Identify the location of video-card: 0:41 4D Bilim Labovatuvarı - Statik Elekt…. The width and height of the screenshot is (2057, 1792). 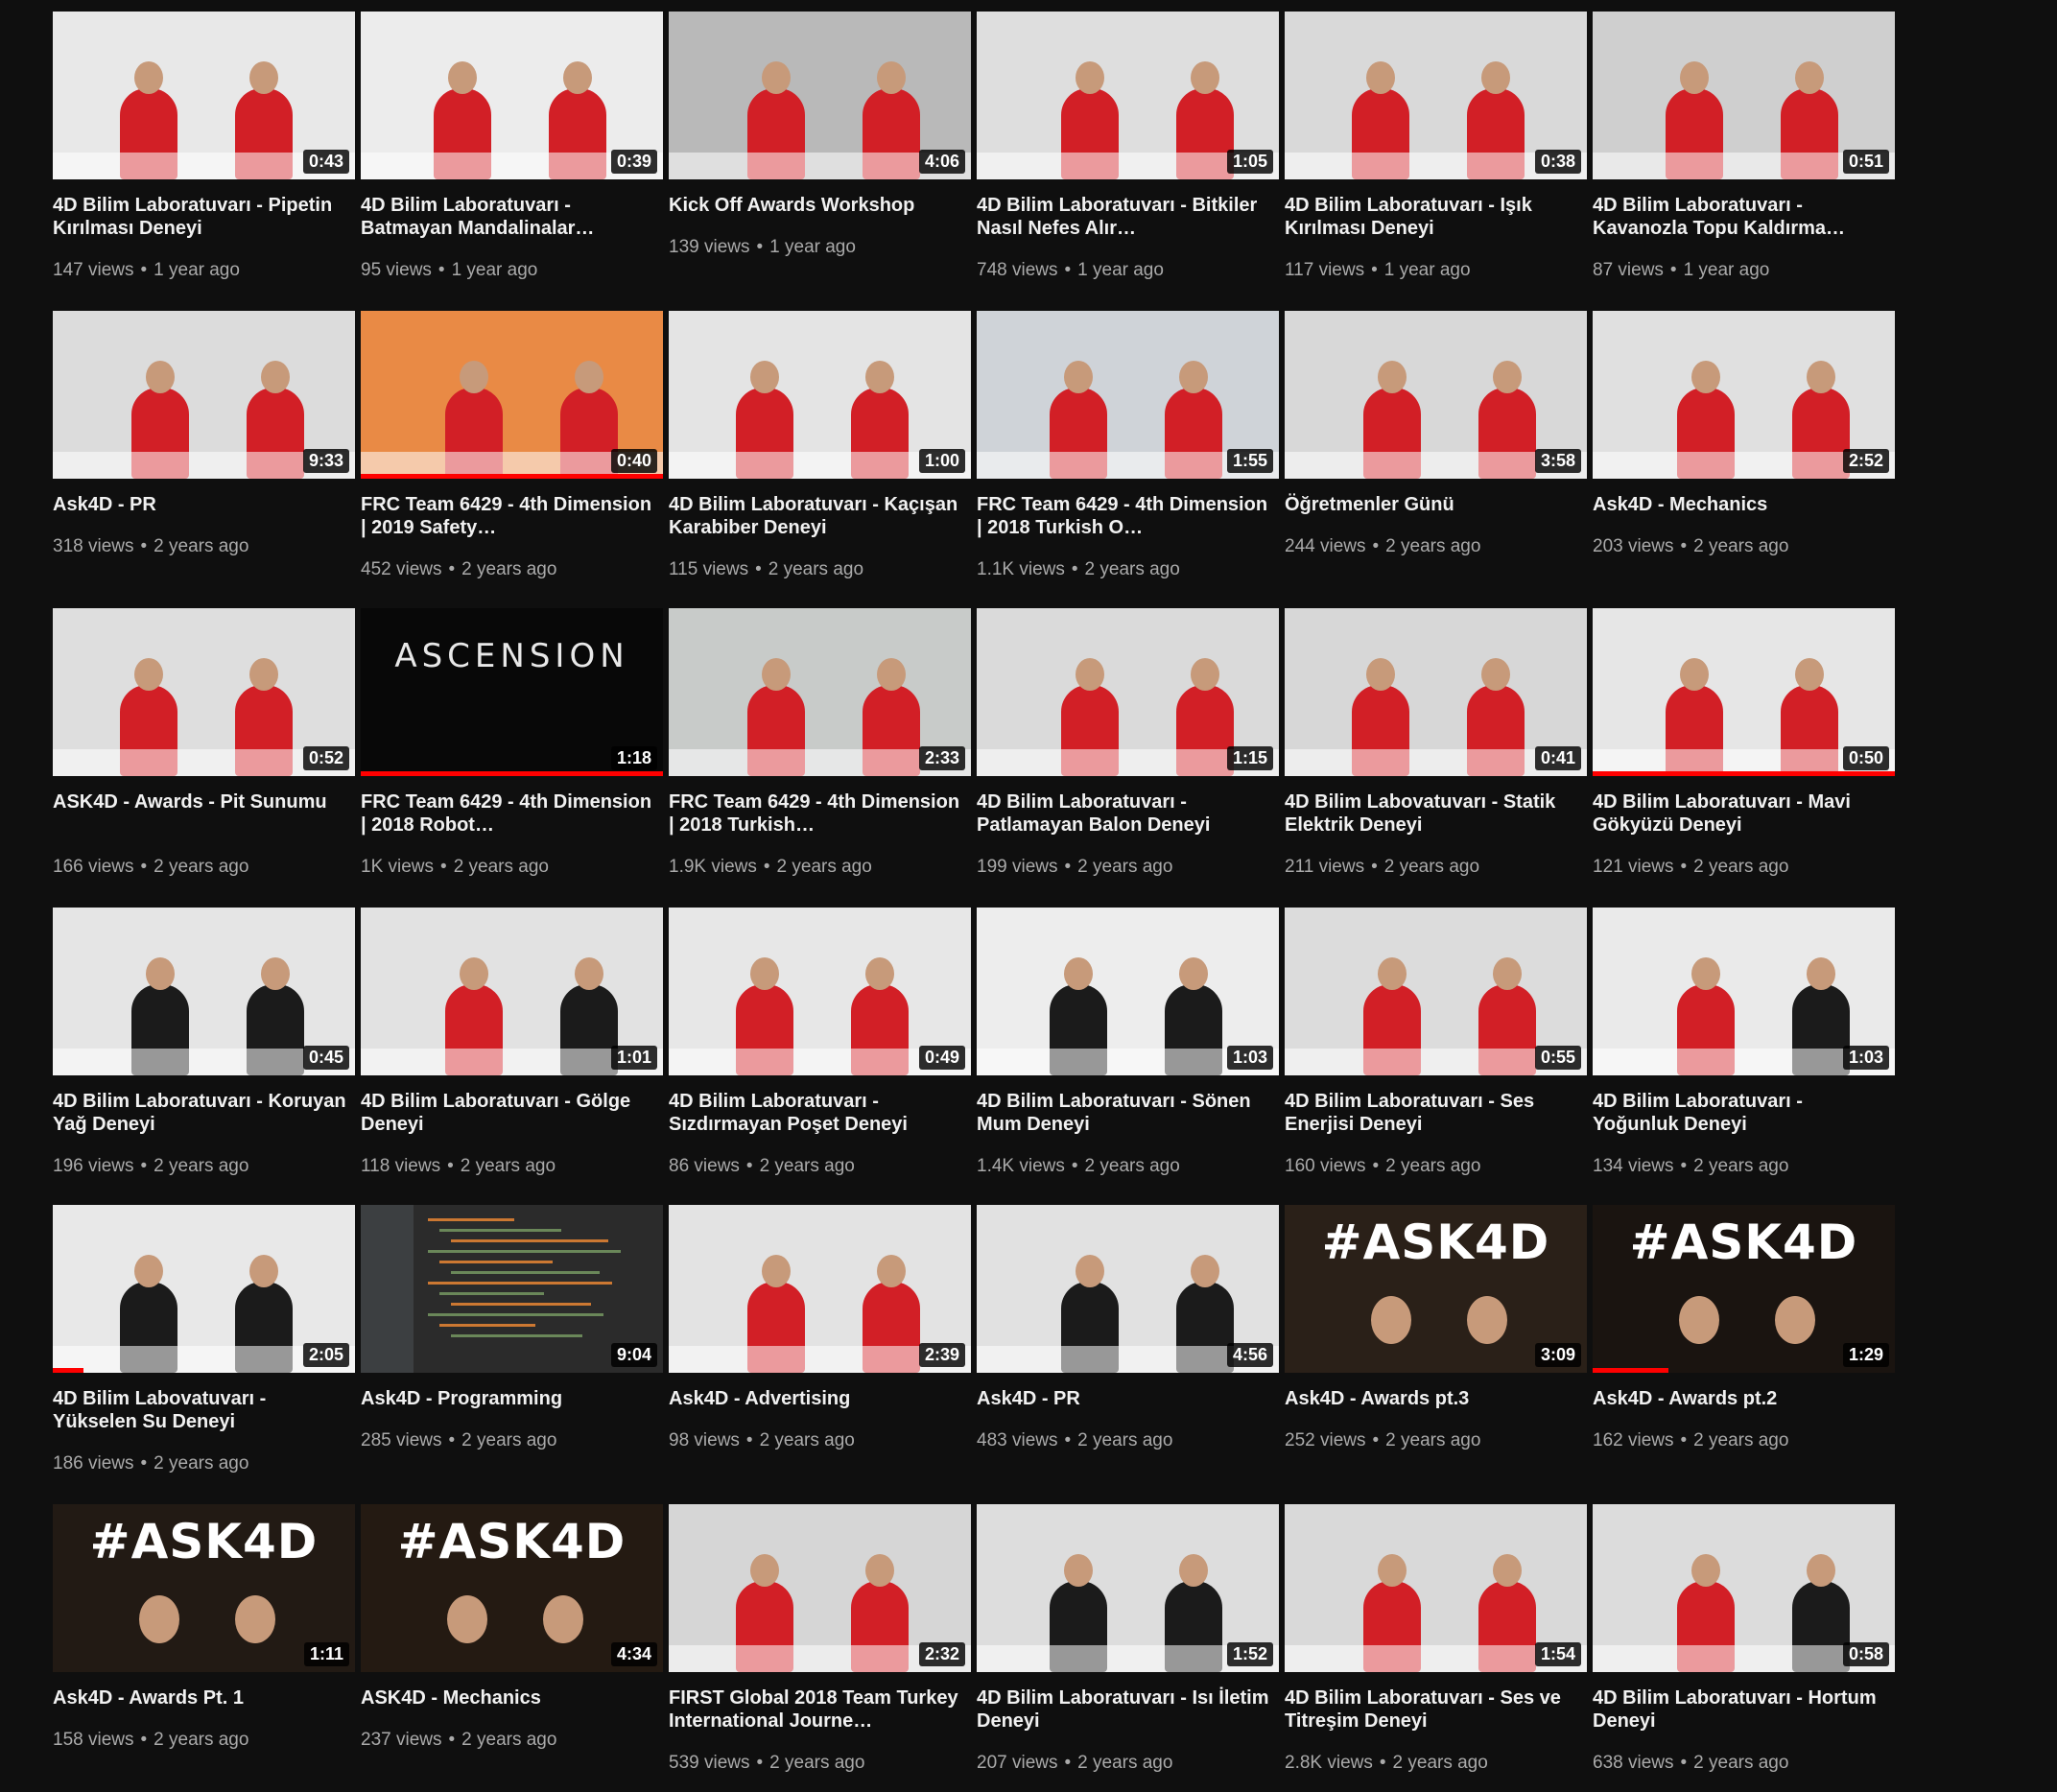
(1436, 752).